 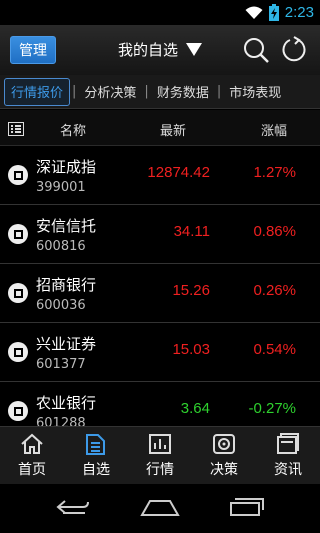 I want to click on back-button, so click(x=73, y=509).